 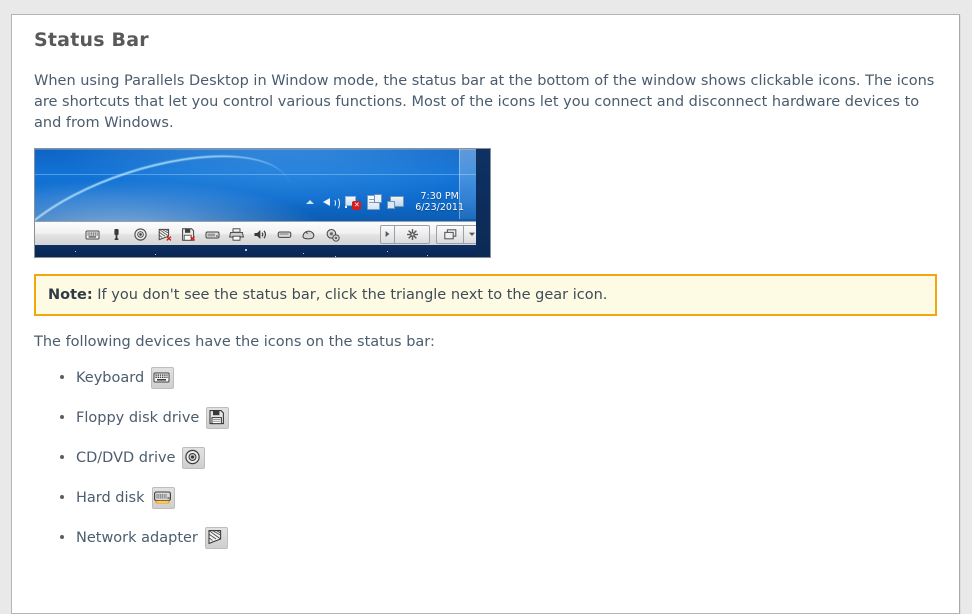 I want to click on network-disconnected-icon: ✕, so click(x=353, y=202).